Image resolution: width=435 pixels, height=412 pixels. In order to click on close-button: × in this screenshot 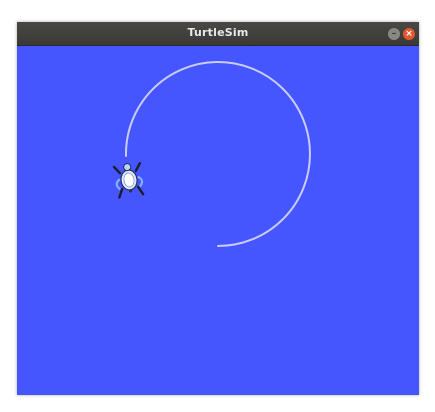, I will do `click(409, 34)`.